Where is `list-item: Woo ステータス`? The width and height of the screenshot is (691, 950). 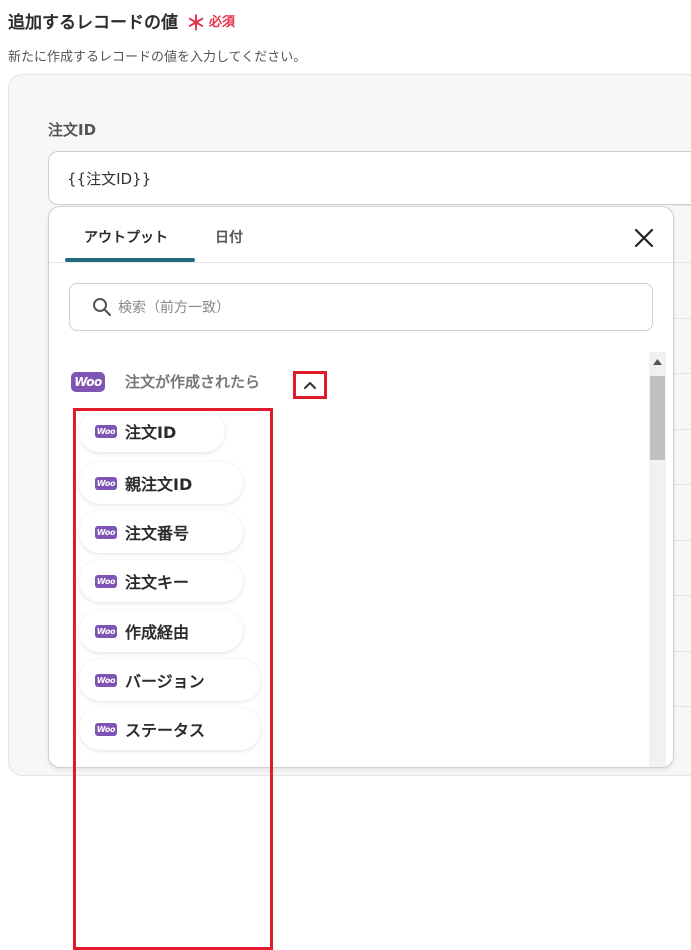 list-item: Woo ステータス is located at coordinates (170, 729).